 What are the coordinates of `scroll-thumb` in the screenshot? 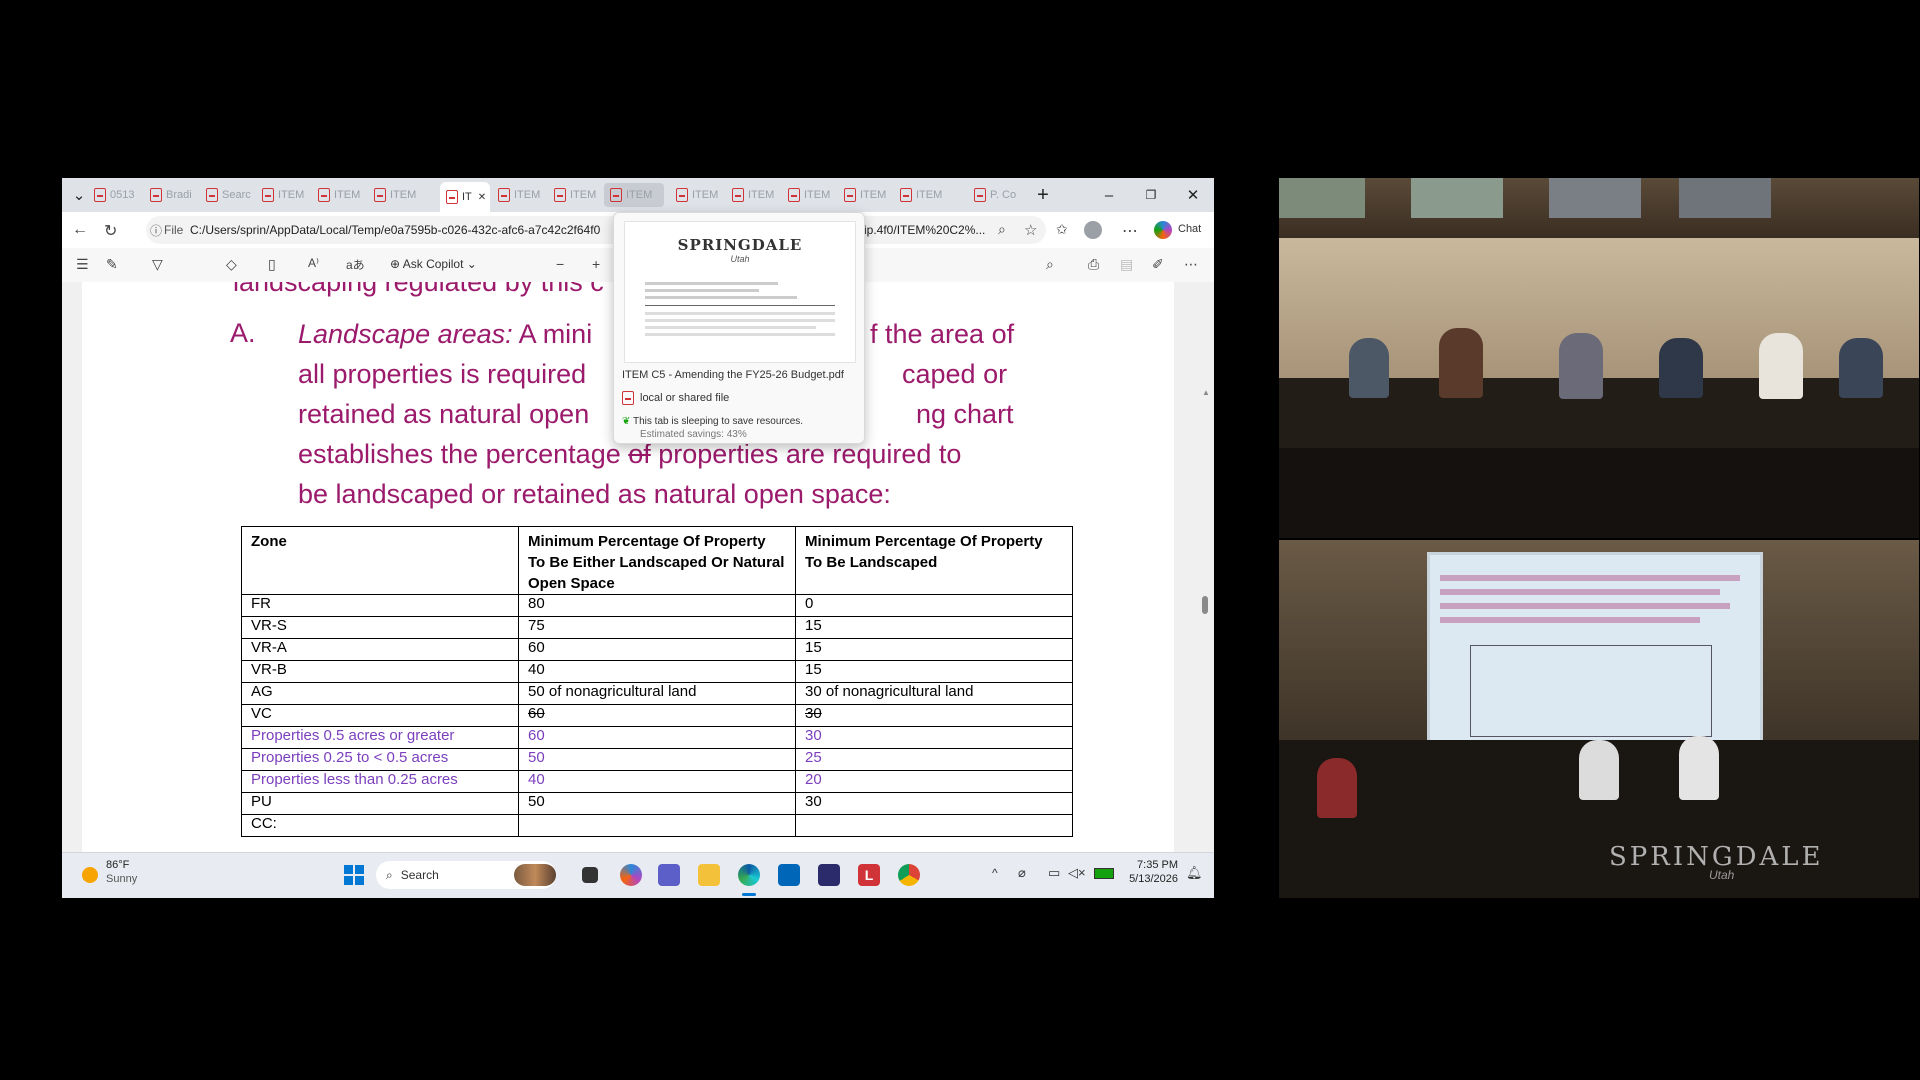 It's located at (1205, 605).